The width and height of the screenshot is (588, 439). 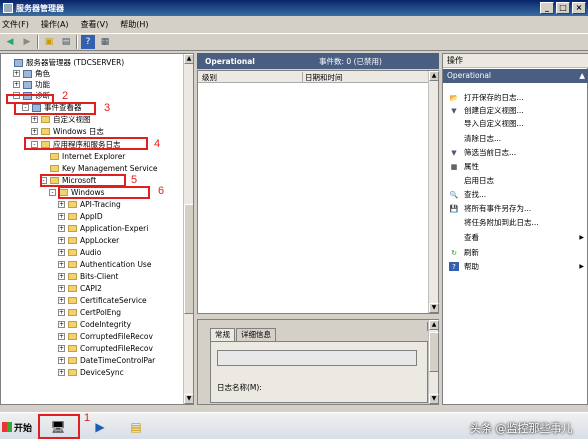 What do you see at coordinates (114, 228) in the screenshot?
I see `tree-item-label: Application-Experi` at bounding box center [114, 228].